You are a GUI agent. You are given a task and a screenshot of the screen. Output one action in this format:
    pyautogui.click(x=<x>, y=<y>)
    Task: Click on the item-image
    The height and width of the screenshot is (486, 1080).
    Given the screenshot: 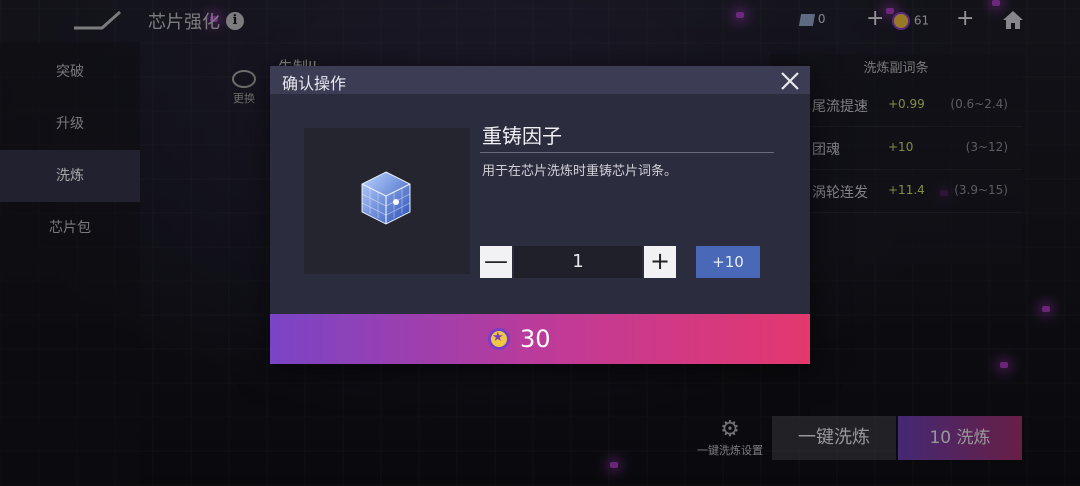 What is the action you would take?
    pyautogui.click(x=387, y=201)
    